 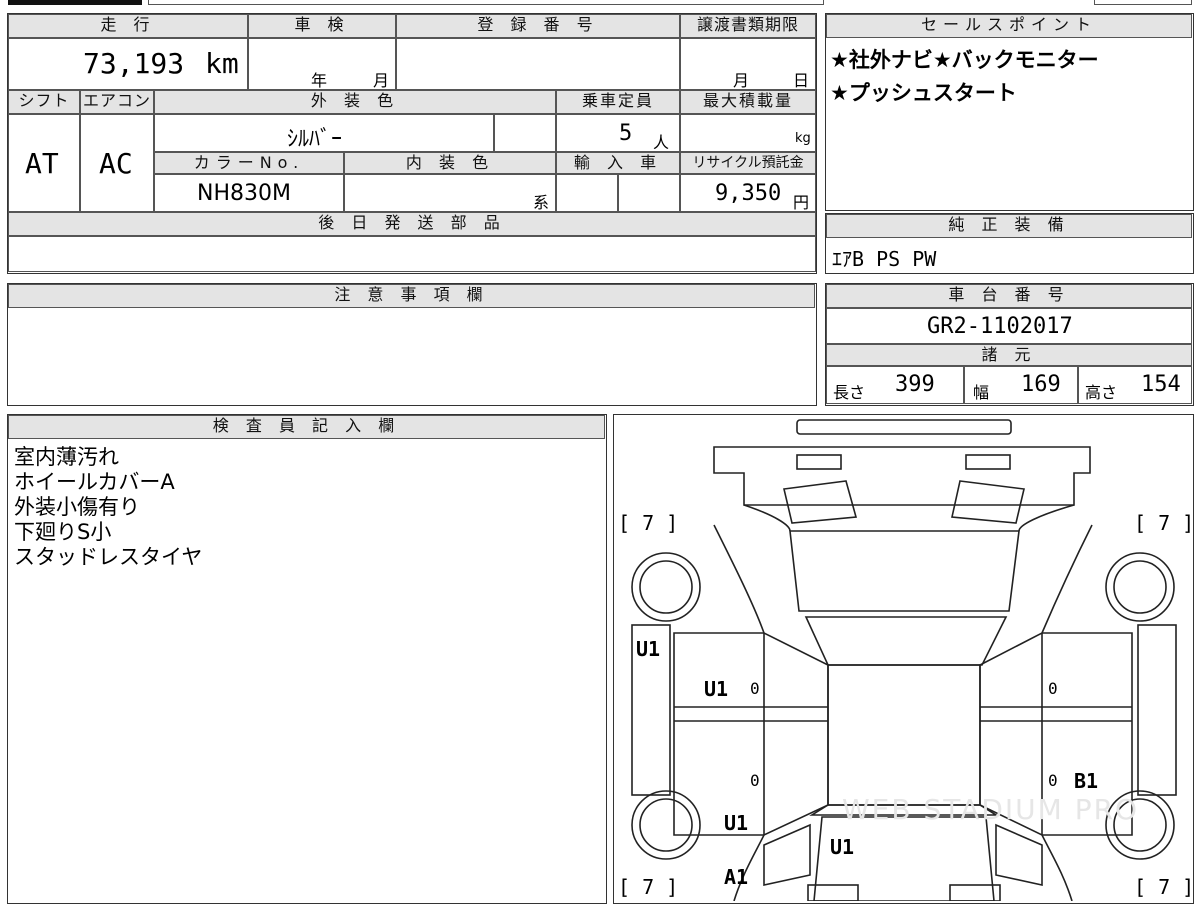 What do you see at coordinates (322, 64) in the screenshot?
I see `inspection-cell: 年 月` at bounding box center [322, 64].